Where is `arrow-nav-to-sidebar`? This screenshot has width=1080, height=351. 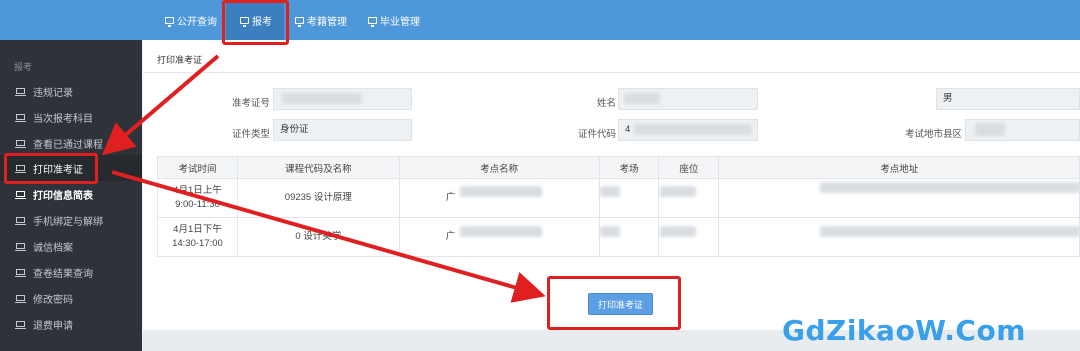
arrow-nav-to-sidebar is located at coordinates (160, 105).